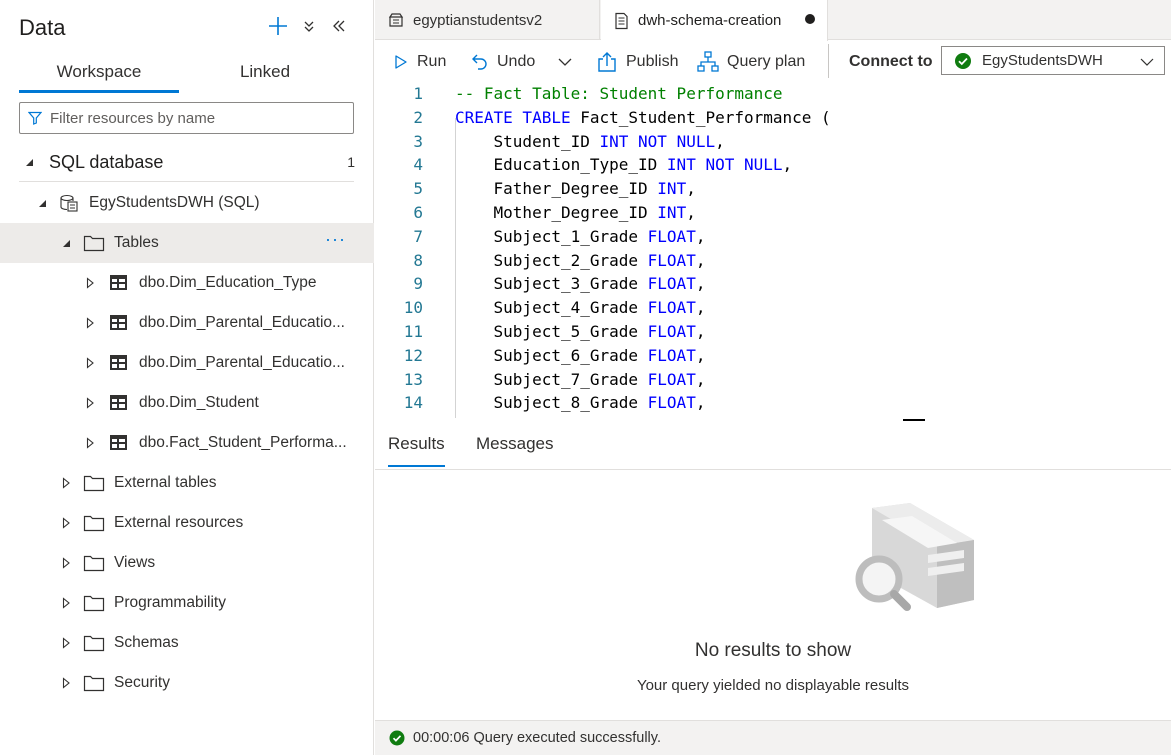  Describe the element at coordinates (516, 61) in the screenshot. I see `undo-label: Undo` at that location.